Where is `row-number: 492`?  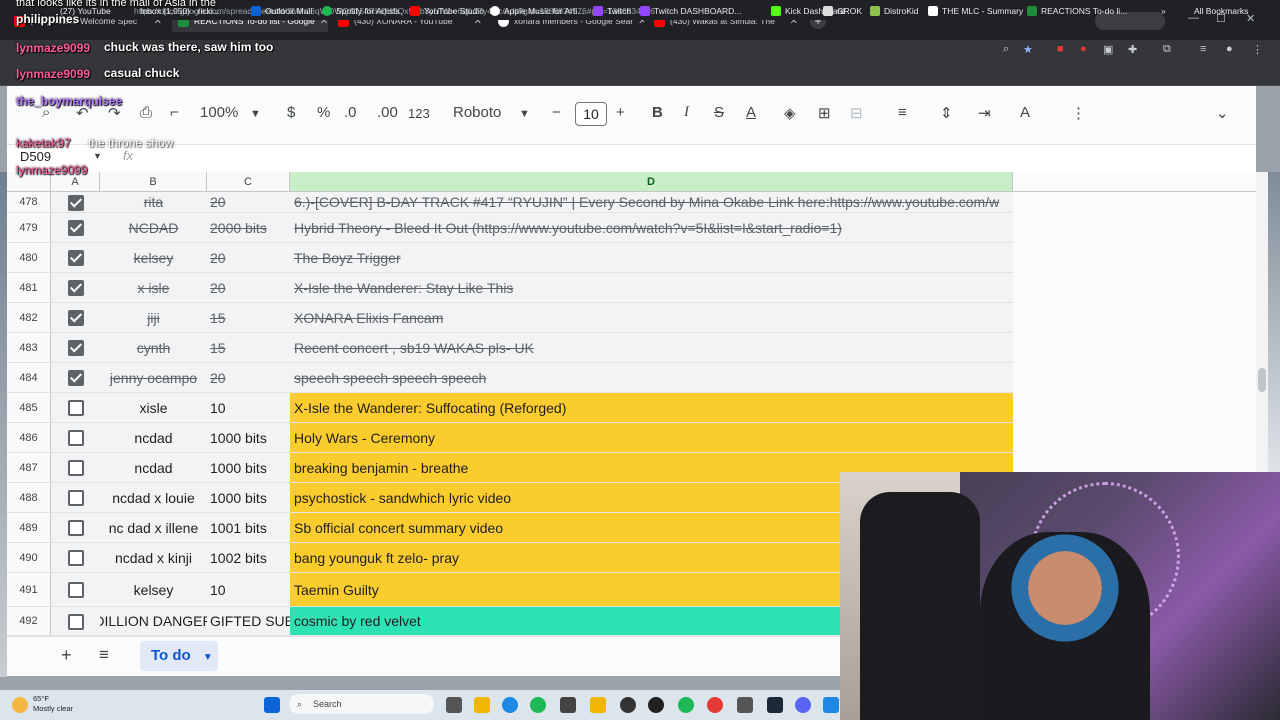
row-number: 492 is located at coordinates (29, 621).